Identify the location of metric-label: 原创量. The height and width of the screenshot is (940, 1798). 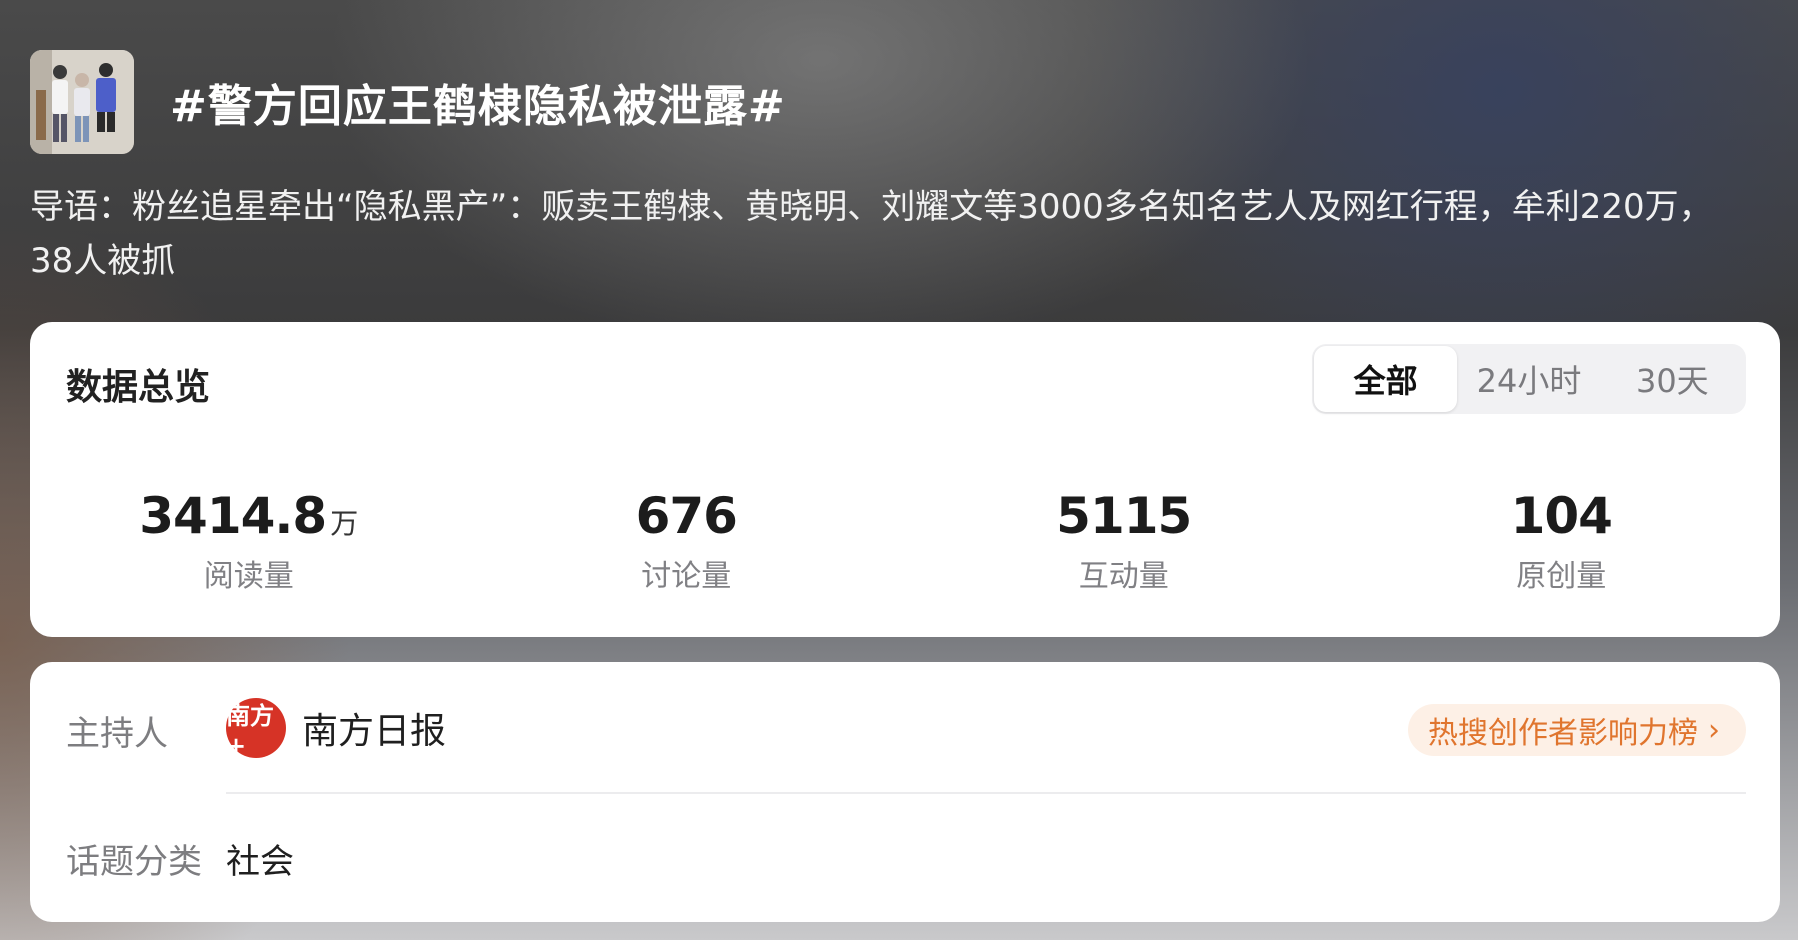
(1561, 576).